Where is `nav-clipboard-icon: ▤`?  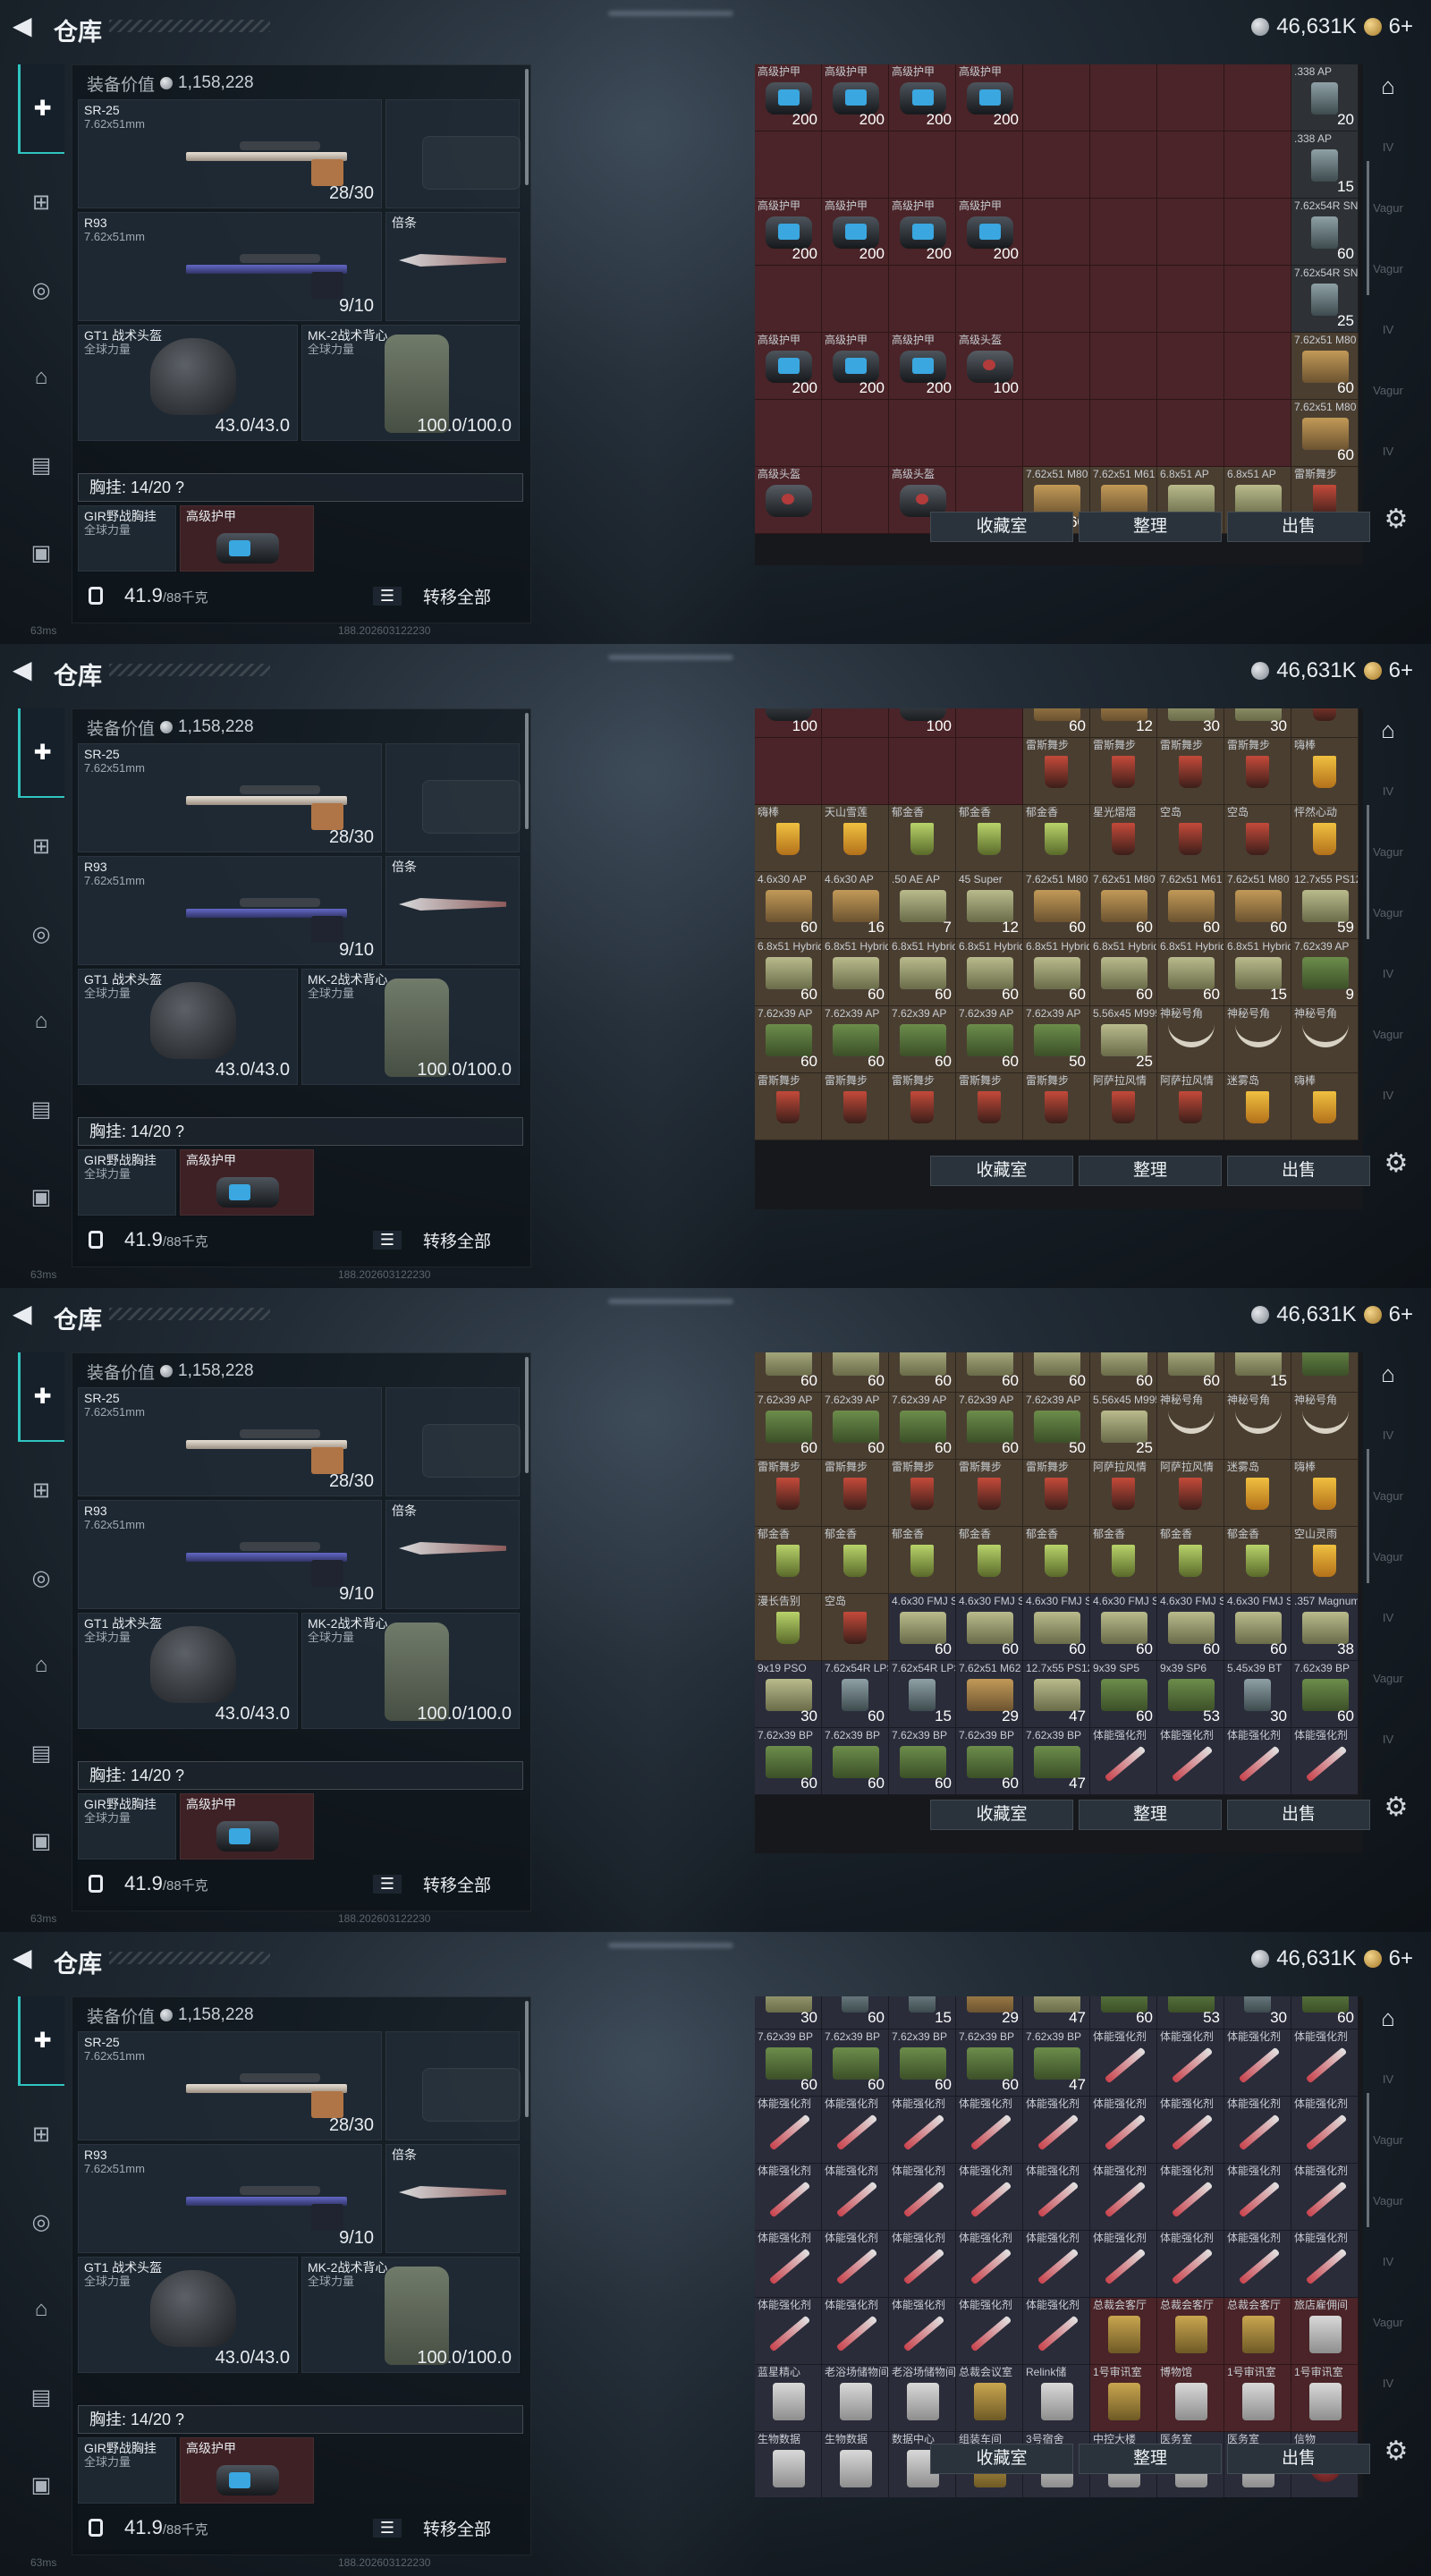 nav-clipboard-icon: ▤ is located at coordinates (41, 1109).